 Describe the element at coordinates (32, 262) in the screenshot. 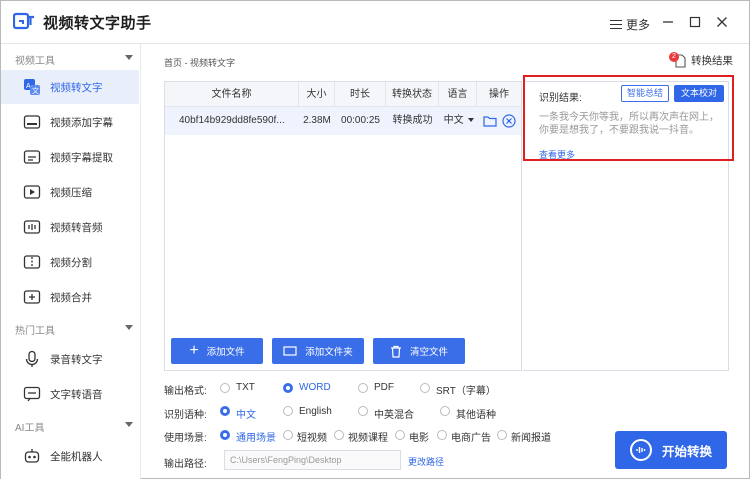

I see `video-split-icon` at that location.